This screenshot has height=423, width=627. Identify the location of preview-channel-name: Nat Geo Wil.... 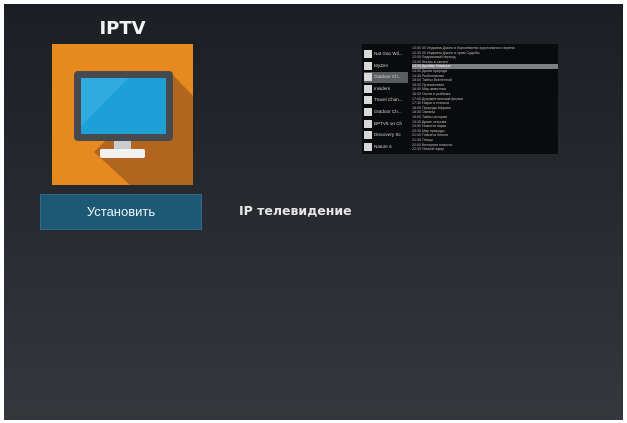
(388, 53).